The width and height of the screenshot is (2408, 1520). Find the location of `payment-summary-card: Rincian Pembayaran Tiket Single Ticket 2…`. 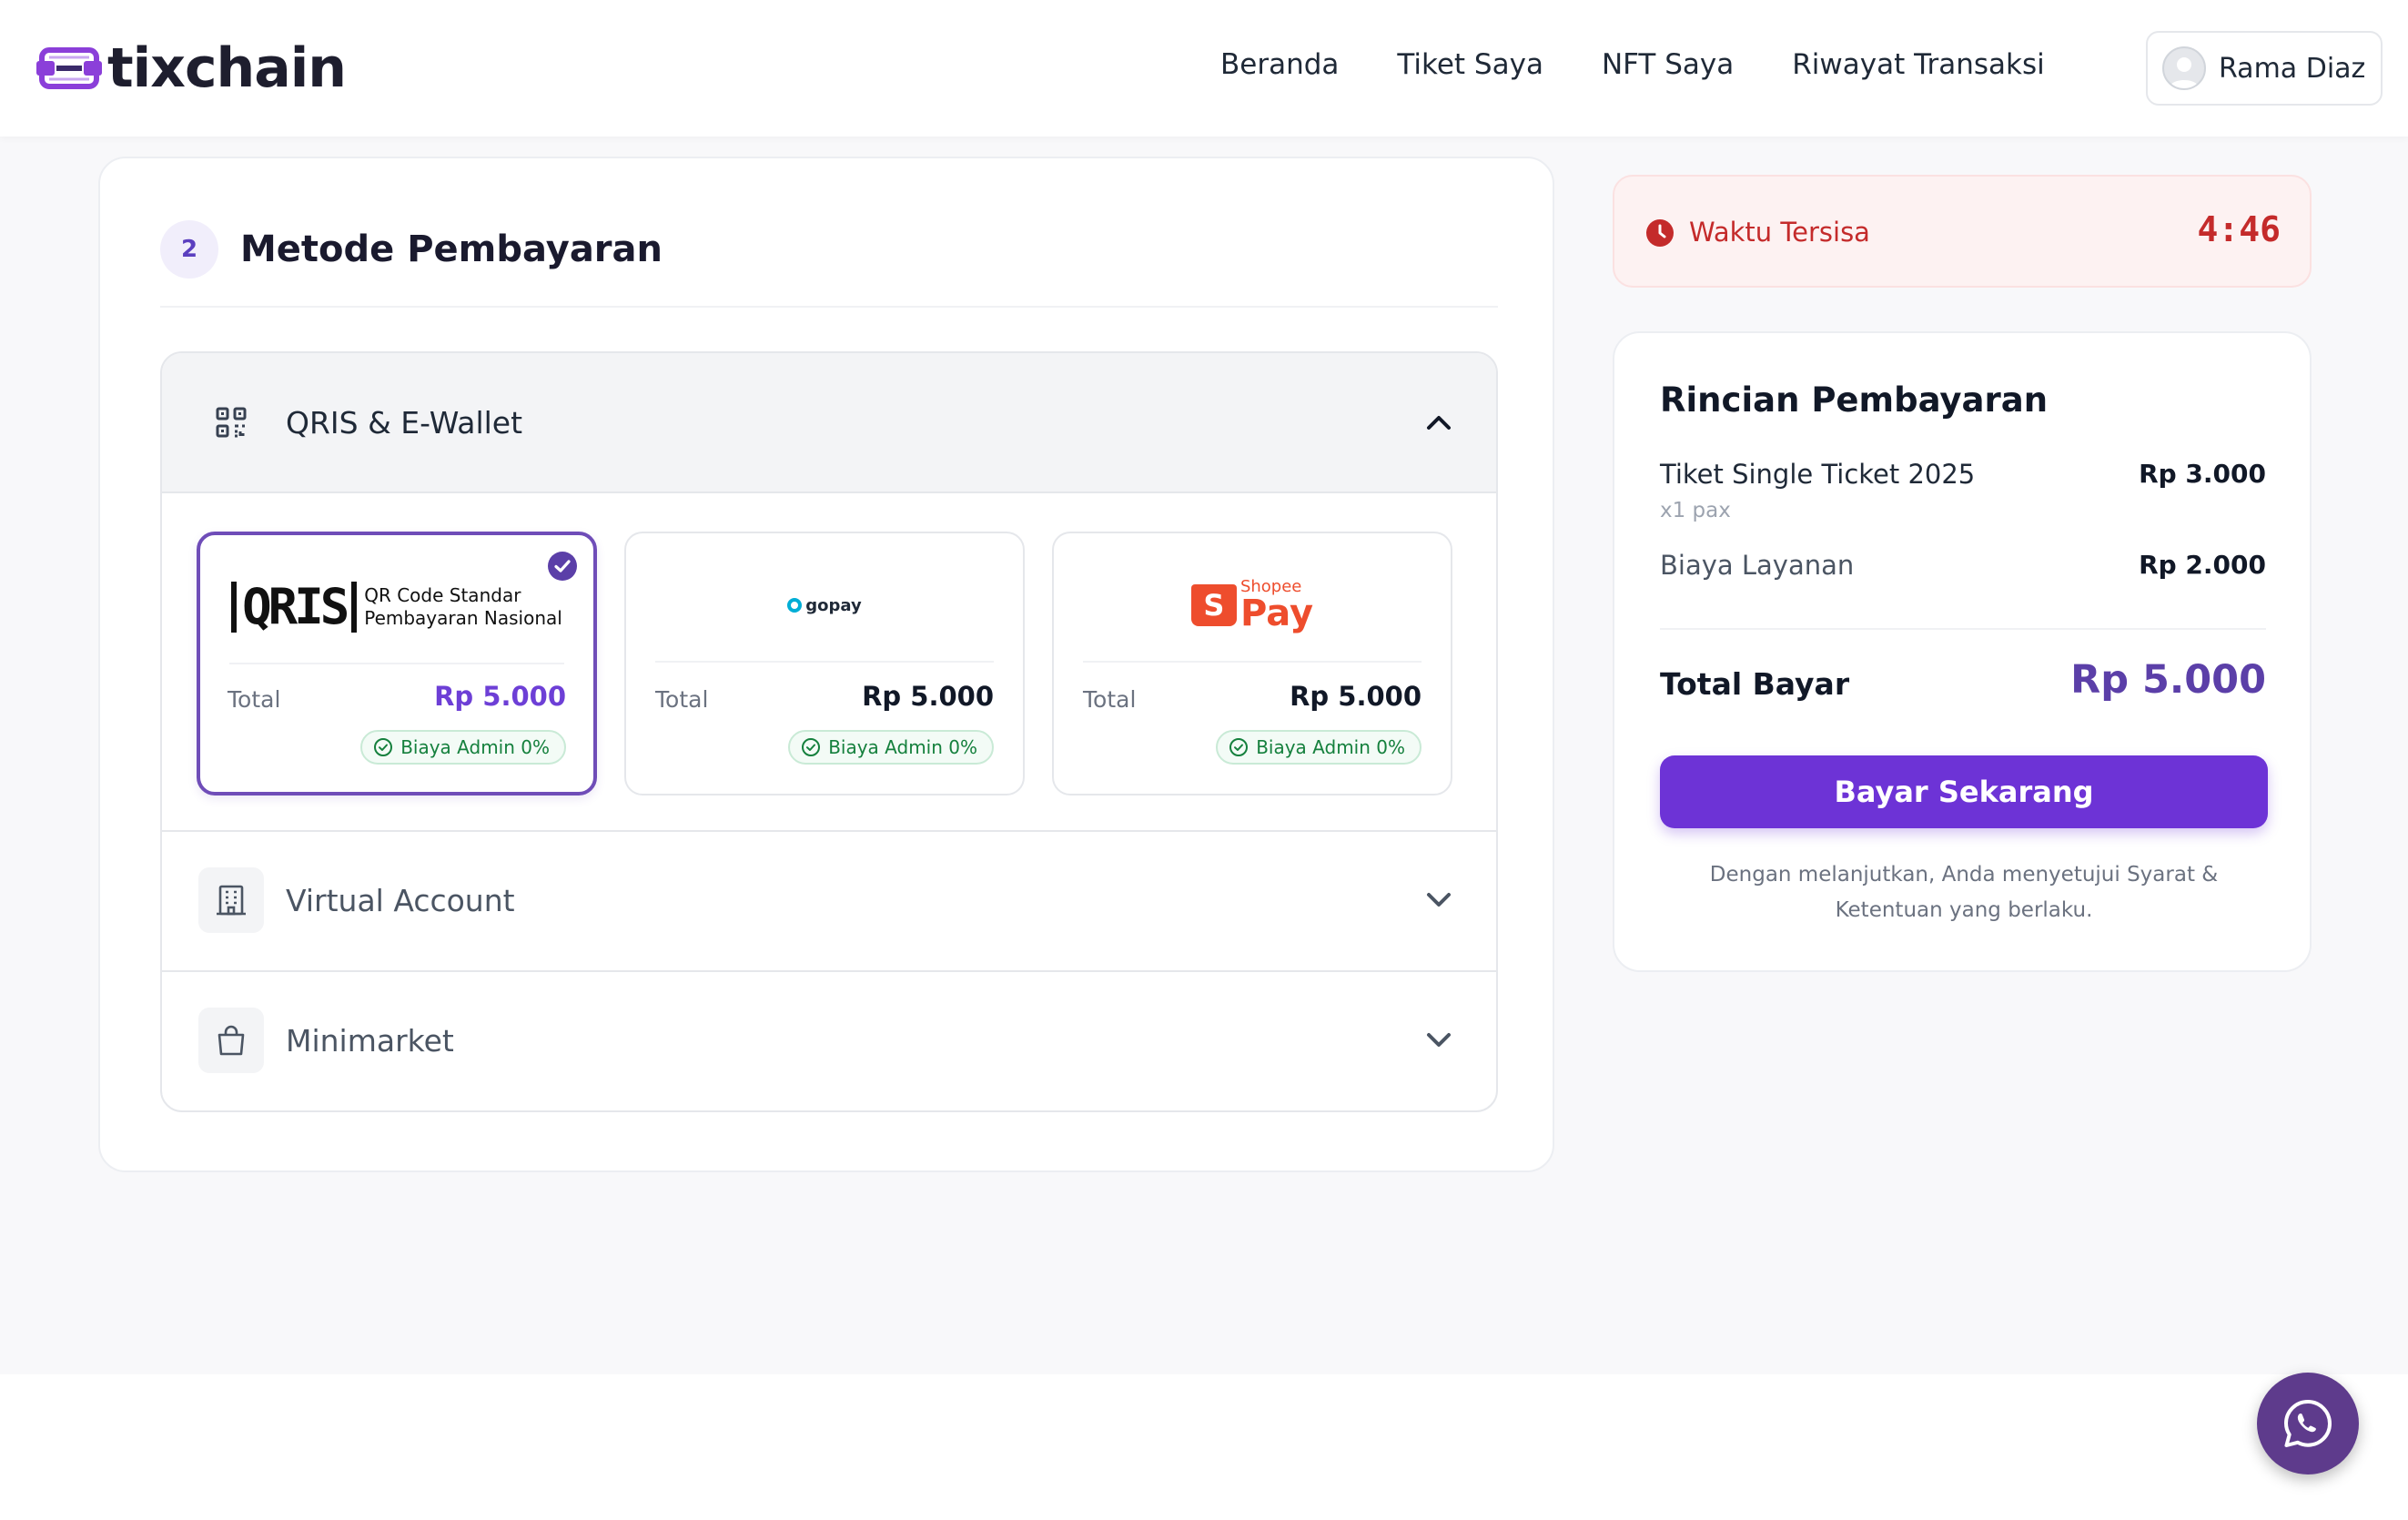

payment-summary-card: Rincian Pembayaran Tiket Single Ticket 2… is located at coordinates (1962, 651).